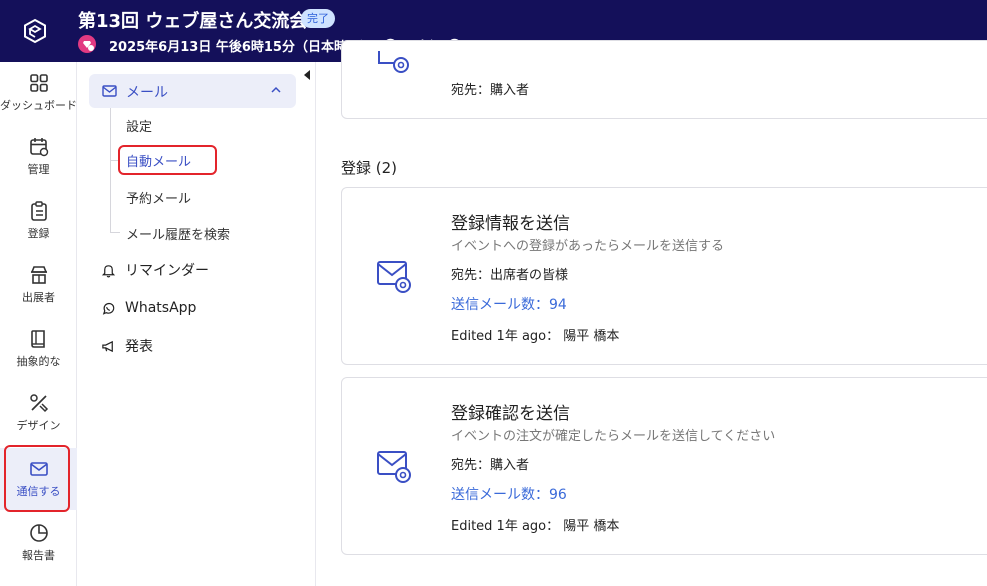  What do you see at coordinates (509, 304) in the screenshot?
I see `sent-count-link: 送信メール数：94` at bounding box center [509, 304].